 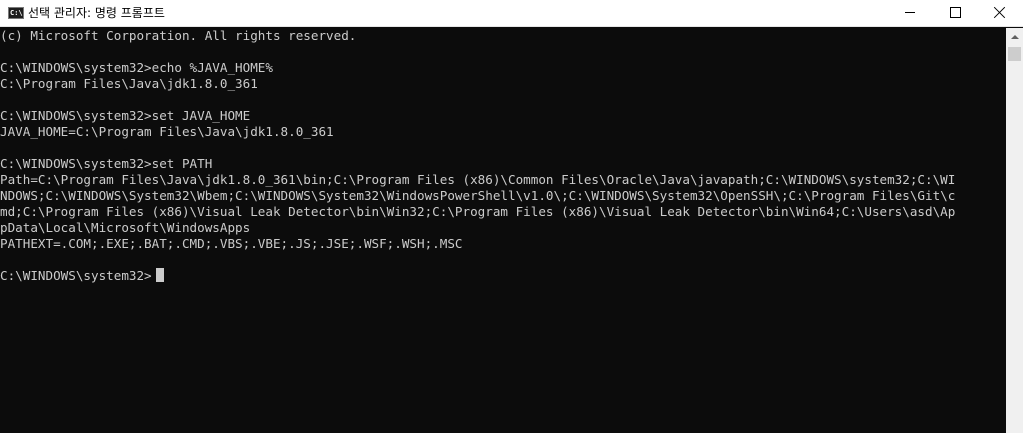 What do you see at coordinates (106, 163) in the screenshot?
I see `console-line: C:\WINDOWS\system32>set PATH` at bounding box center [106, 163].